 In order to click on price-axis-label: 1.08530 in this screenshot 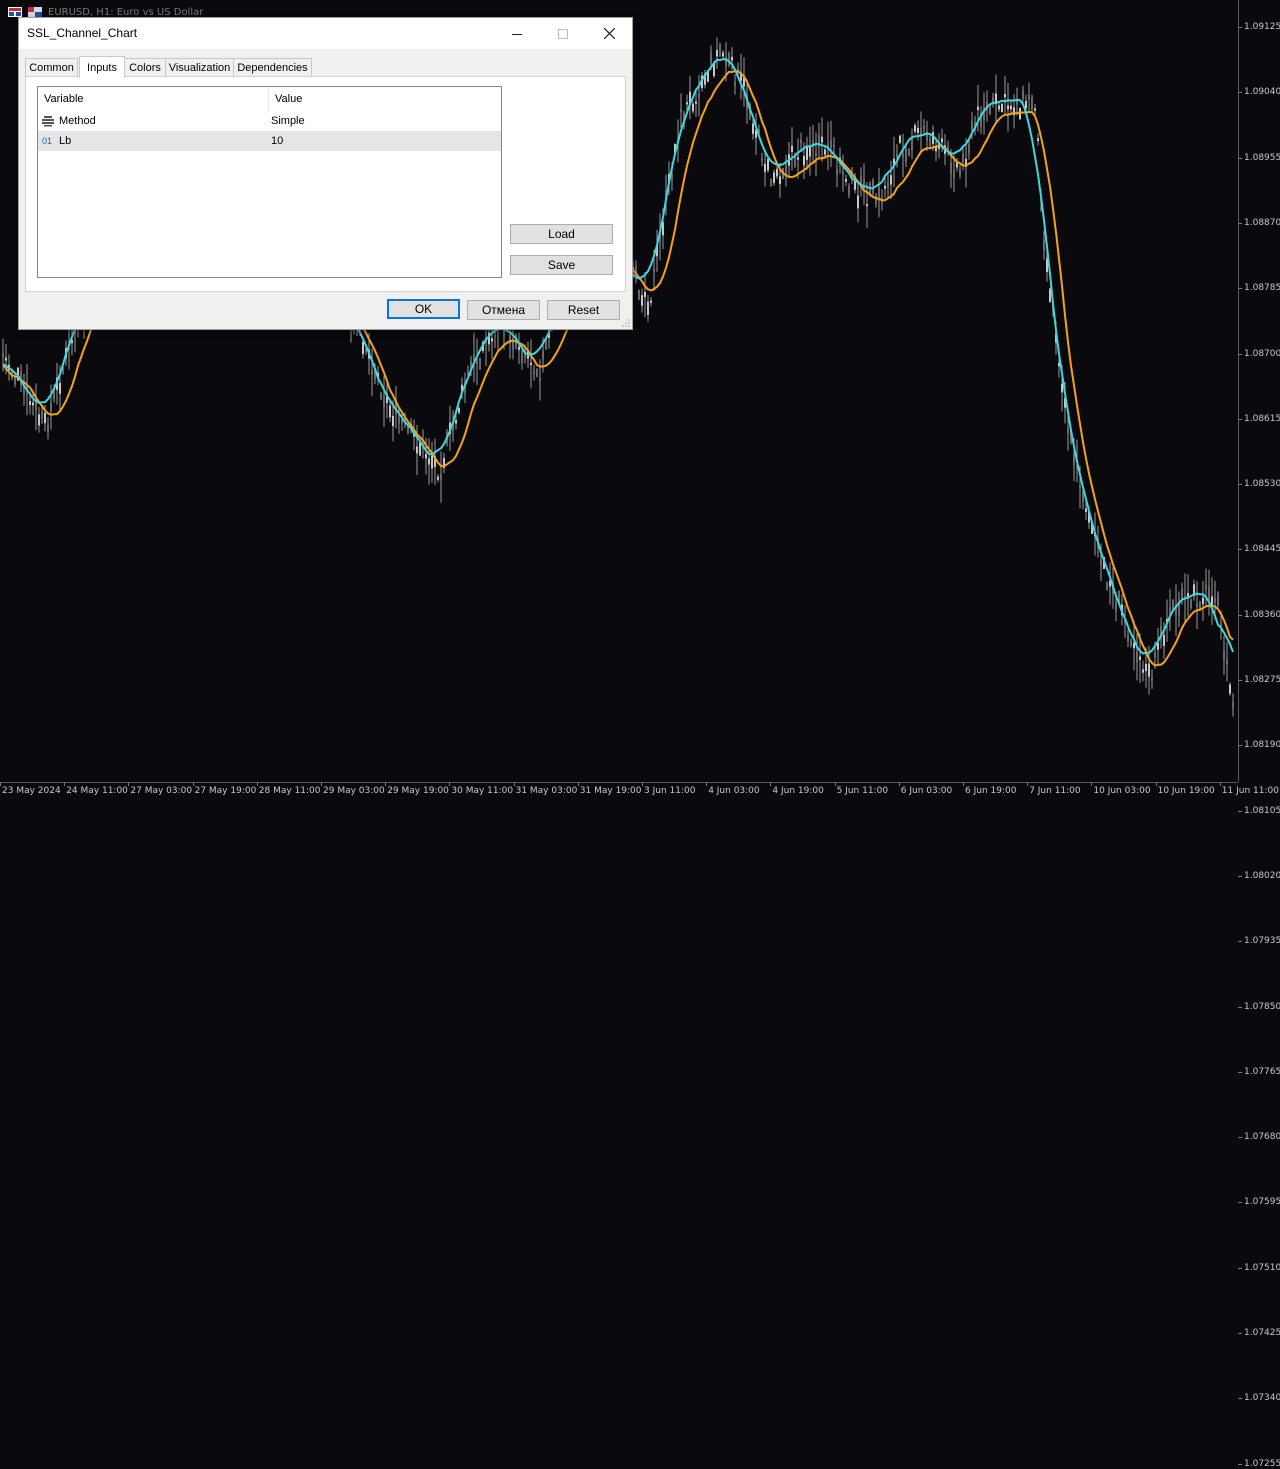, I will do `click(1262, 484)`.